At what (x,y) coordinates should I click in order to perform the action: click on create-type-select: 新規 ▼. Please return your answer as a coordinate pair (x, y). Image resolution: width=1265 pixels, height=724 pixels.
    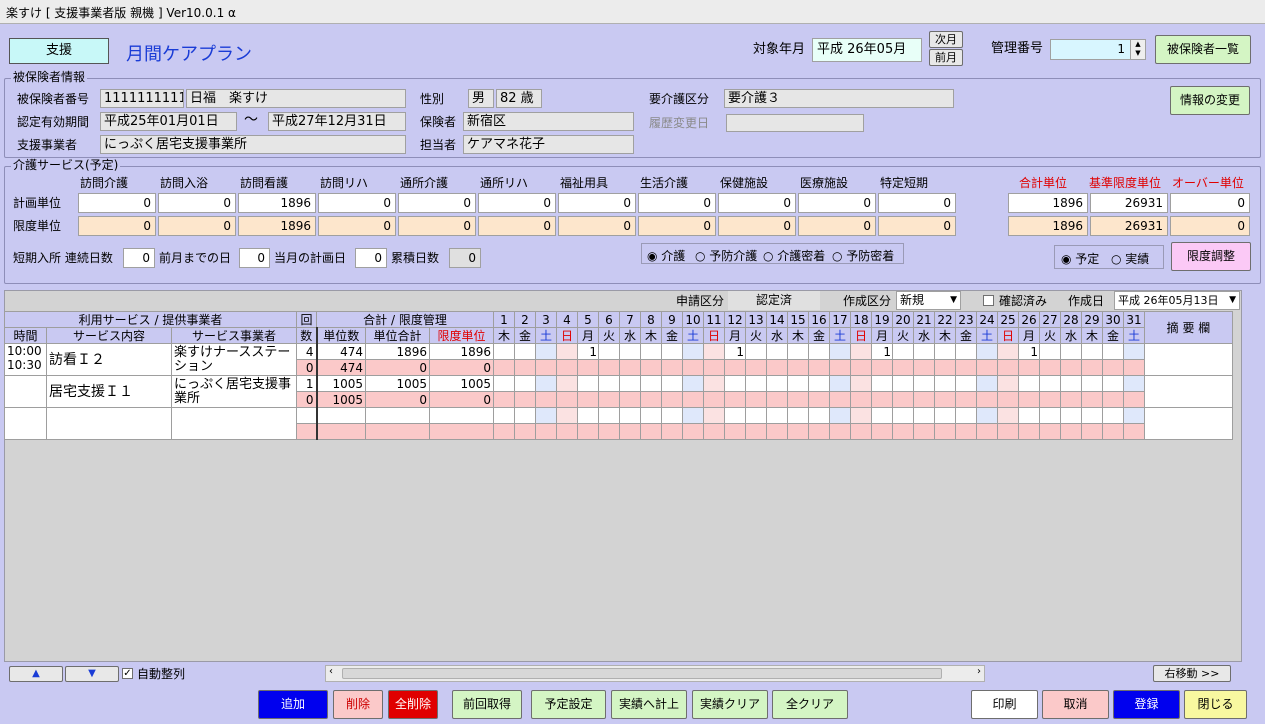
    Looking at the image, I should click on (928, 300).